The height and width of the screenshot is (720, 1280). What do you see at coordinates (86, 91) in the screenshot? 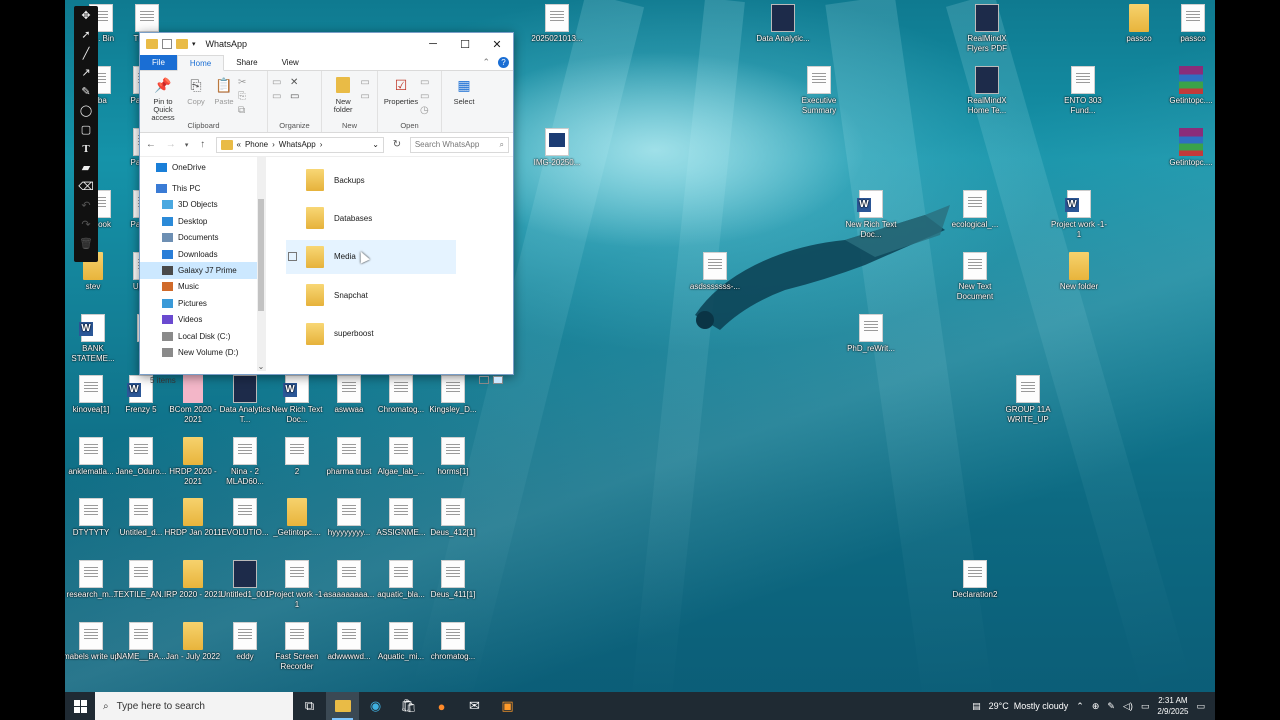
I see `pen-tool-icon: ✎` at bounding box center [86, 91].